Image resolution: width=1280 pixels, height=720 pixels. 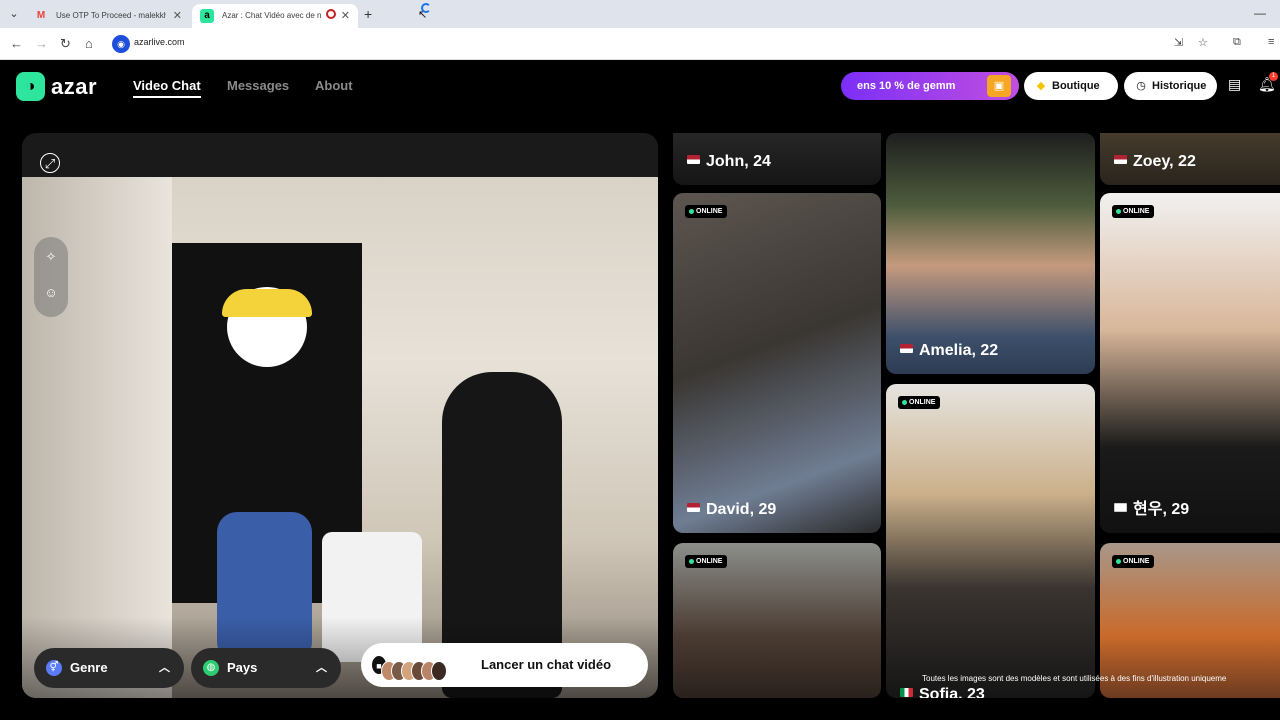 I want to click on profile-card: ONLINE, so click(x=777, y=620).